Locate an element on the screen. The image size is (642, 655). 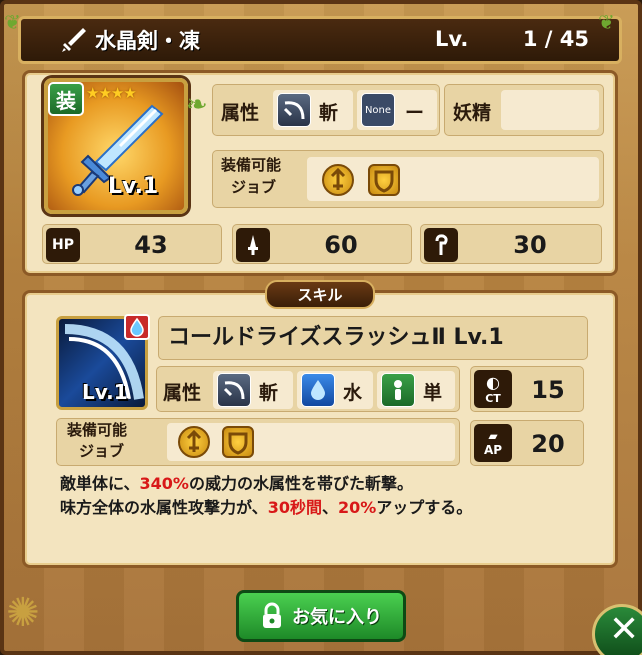
skill-header-label: スキル is located at coordinates (320, 294).